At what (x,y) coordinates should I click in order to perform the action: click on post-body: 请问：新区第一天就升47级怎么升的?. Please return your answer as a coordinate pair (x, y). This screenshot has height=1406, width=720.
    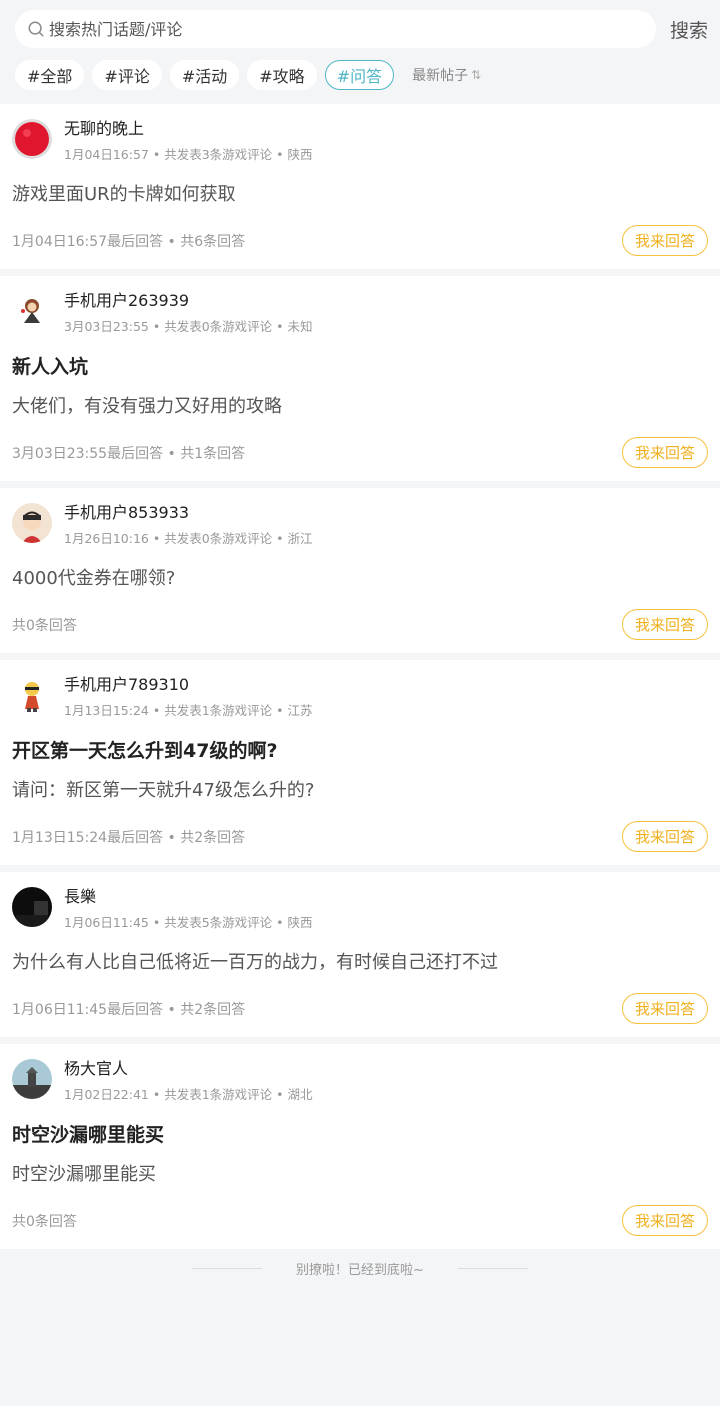
    Looking at the image, I should click on (360, 791).